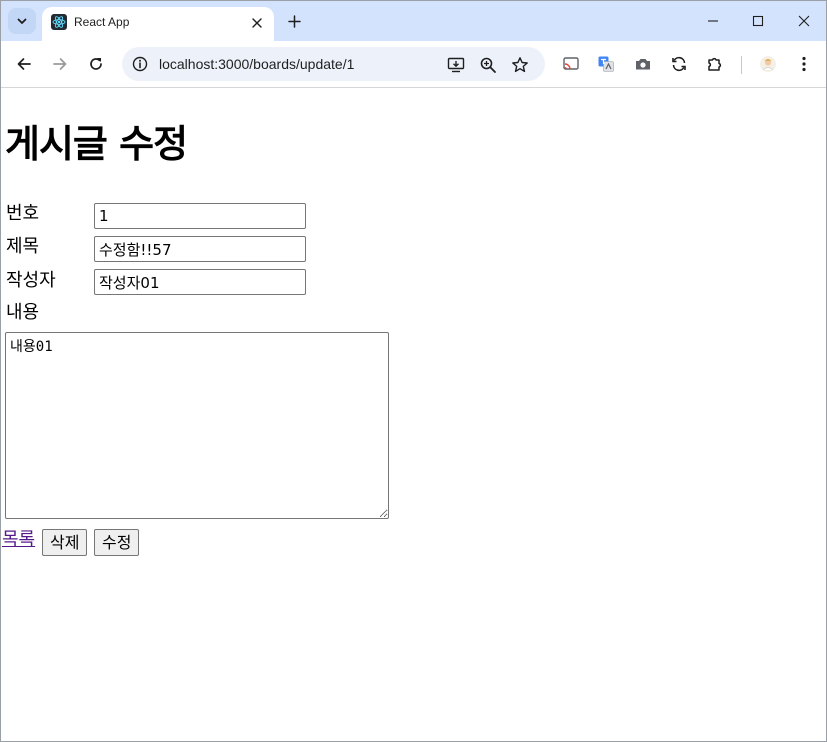 This screenshot has width=827, height=742. I want to click on translate-icon, so click(606, 64).